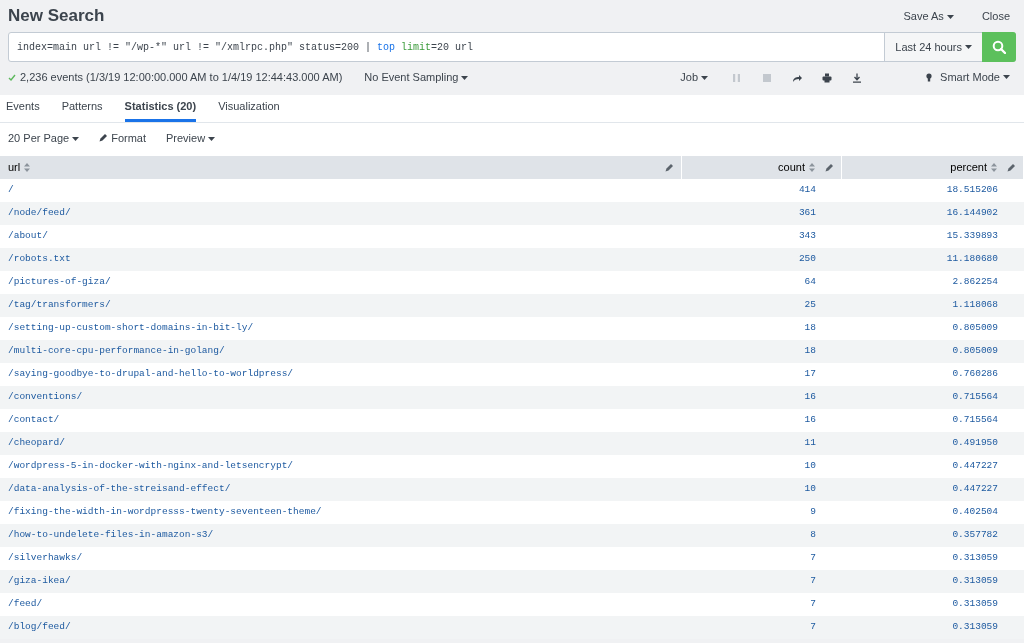 The image size is (1024, 643). Describe the element at coordinates (19, 167) in the screenshot. I see `column-header: url` at that location.